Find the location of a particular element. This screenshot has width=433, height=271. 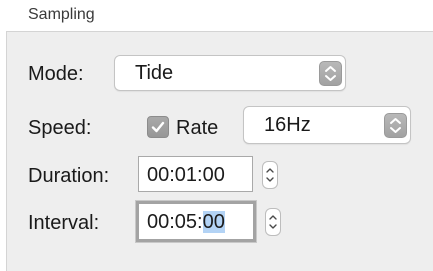

interval-stepper is located at coordinates (273, 222).